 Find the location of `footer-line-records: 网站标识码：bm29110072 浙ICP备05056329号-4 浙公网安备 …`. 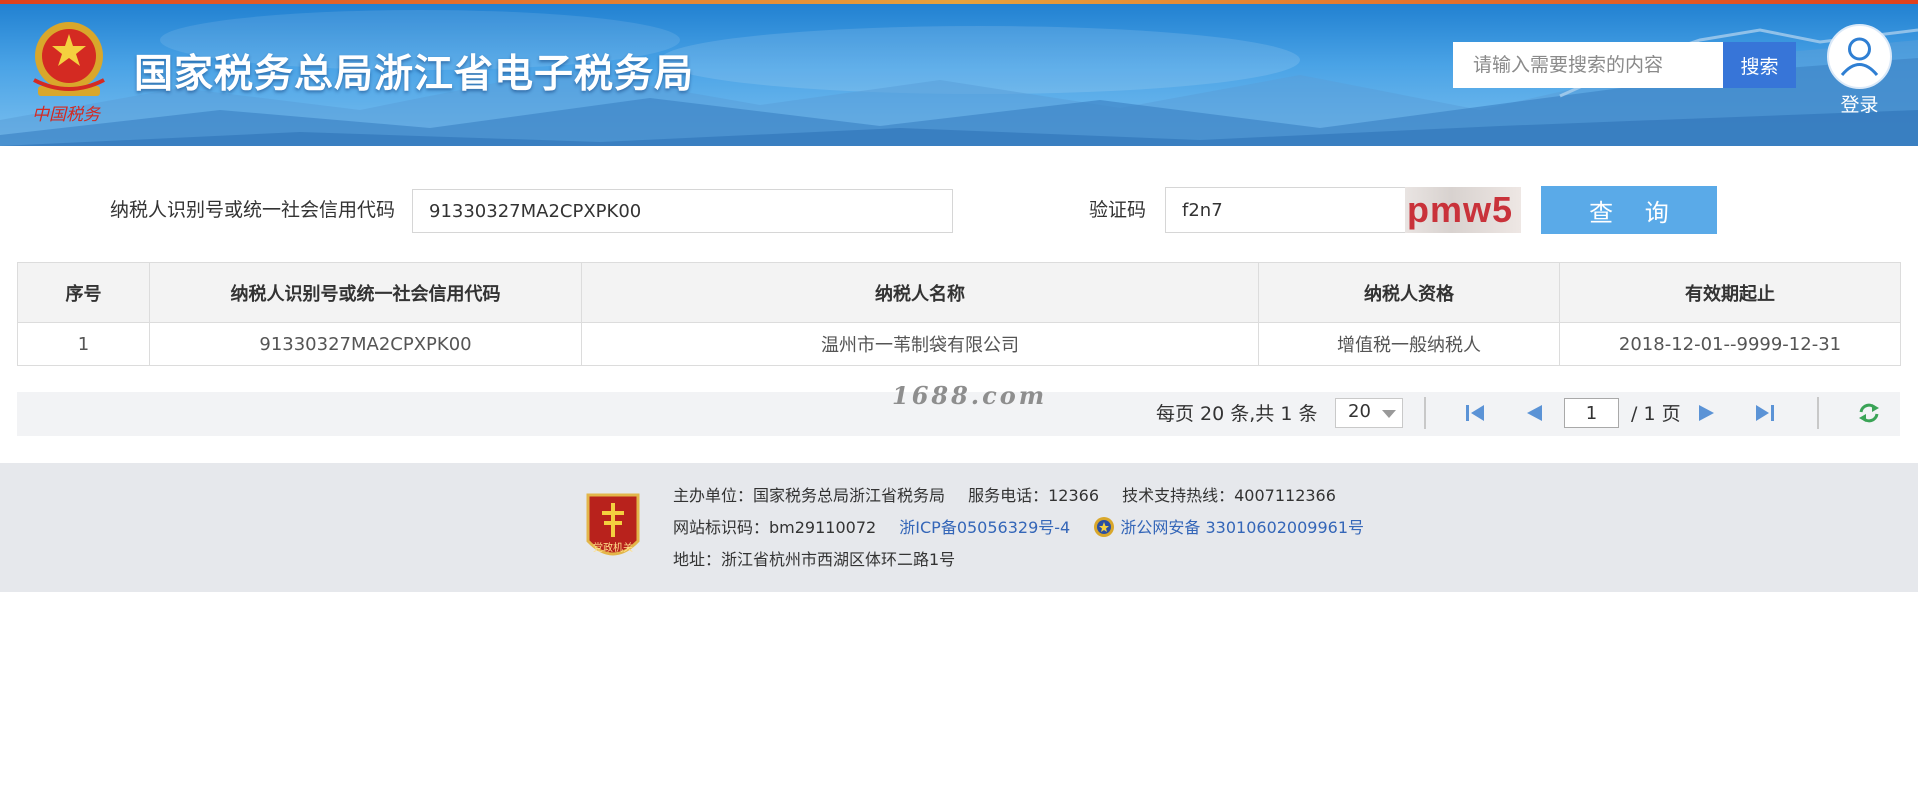

footer-line-records: 网站标识码：bm29110072 浙ICP备05056329号-4 浙公网安备 … is located at coordinates (1018, 528).